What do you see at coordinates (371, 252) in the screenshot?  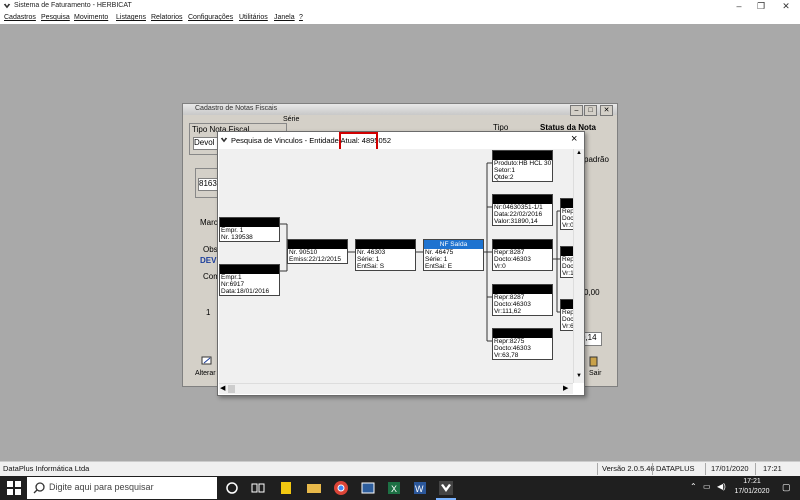 I see `graph-node-line: Nr. 46303` at bounding box center [371, 252].